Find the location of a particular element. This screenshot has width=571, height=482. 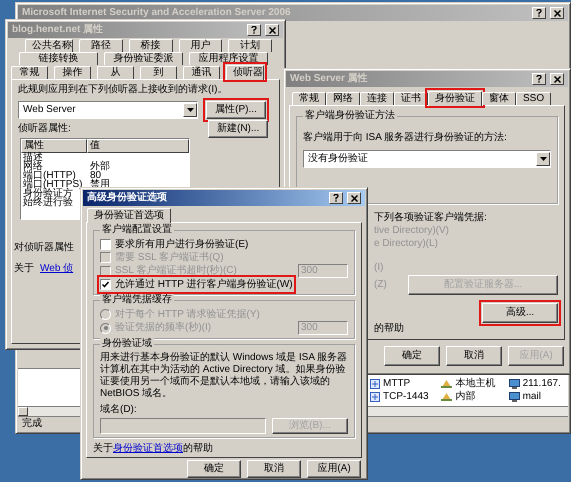

dropdown: 没有身份验证 is located at coordinates (427, 159).